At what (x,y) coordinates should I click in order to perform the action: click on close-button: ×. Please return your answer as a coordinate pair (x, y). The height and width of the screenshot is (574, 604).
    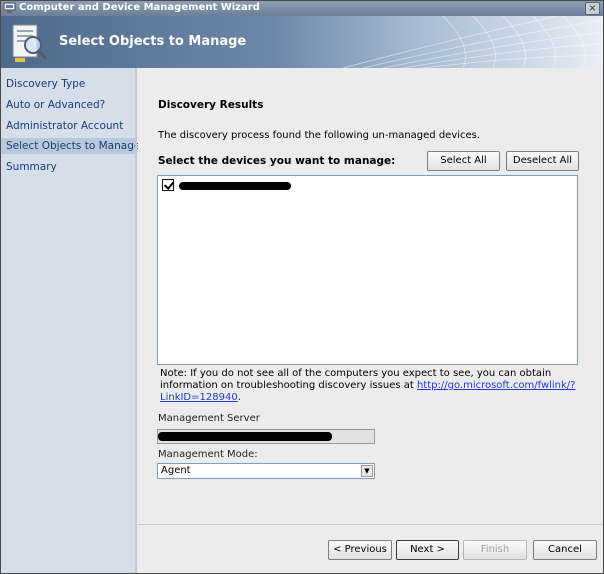
    Looking at the image, I should click on (592, 8).